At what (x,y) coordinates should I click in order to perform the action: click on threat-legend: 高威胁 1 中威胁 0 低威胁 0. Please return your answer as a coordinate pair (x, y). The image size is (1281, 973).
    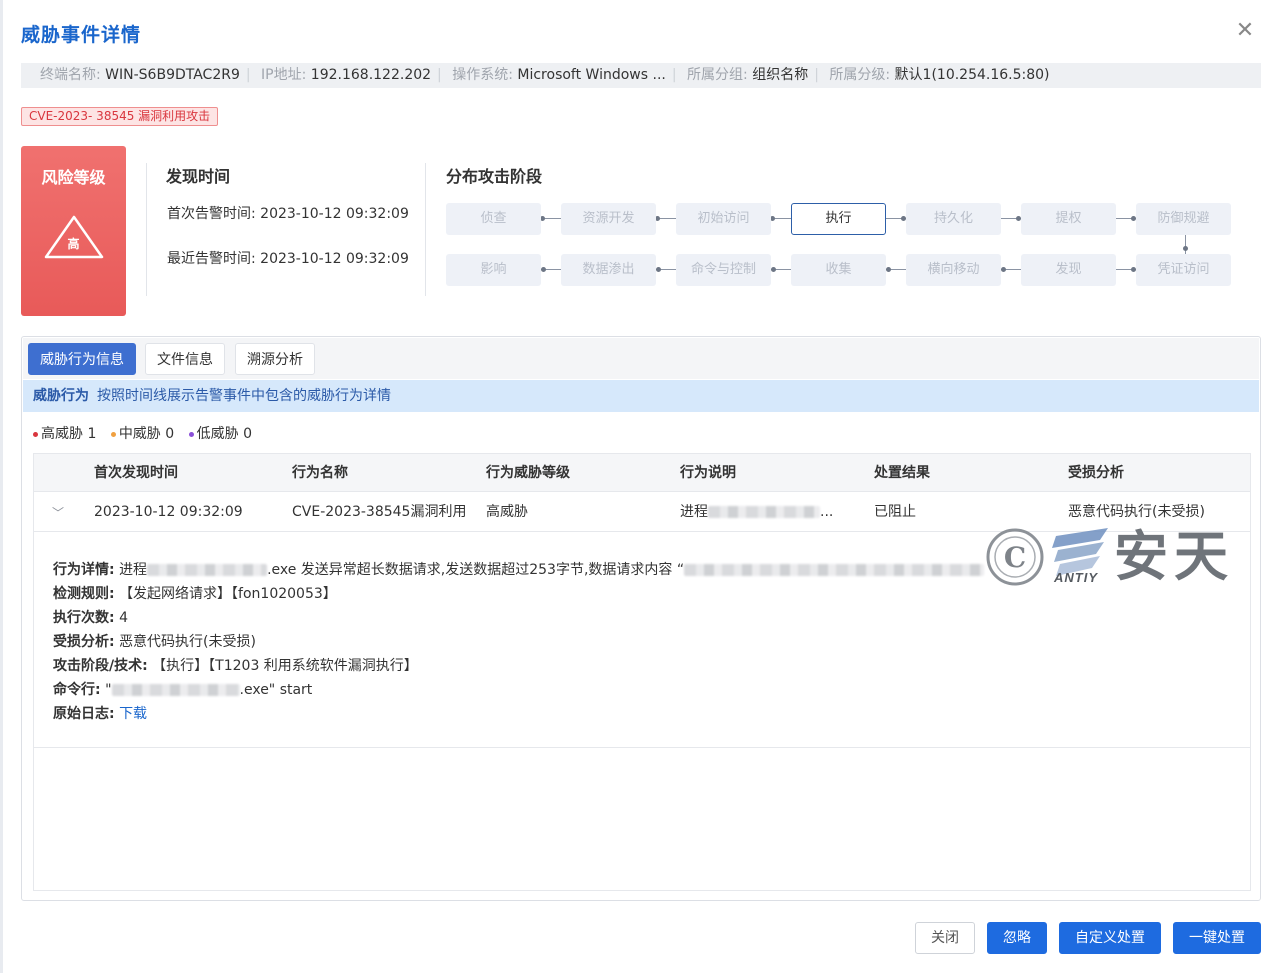
    Looking at the image, I should click on (147, 433).